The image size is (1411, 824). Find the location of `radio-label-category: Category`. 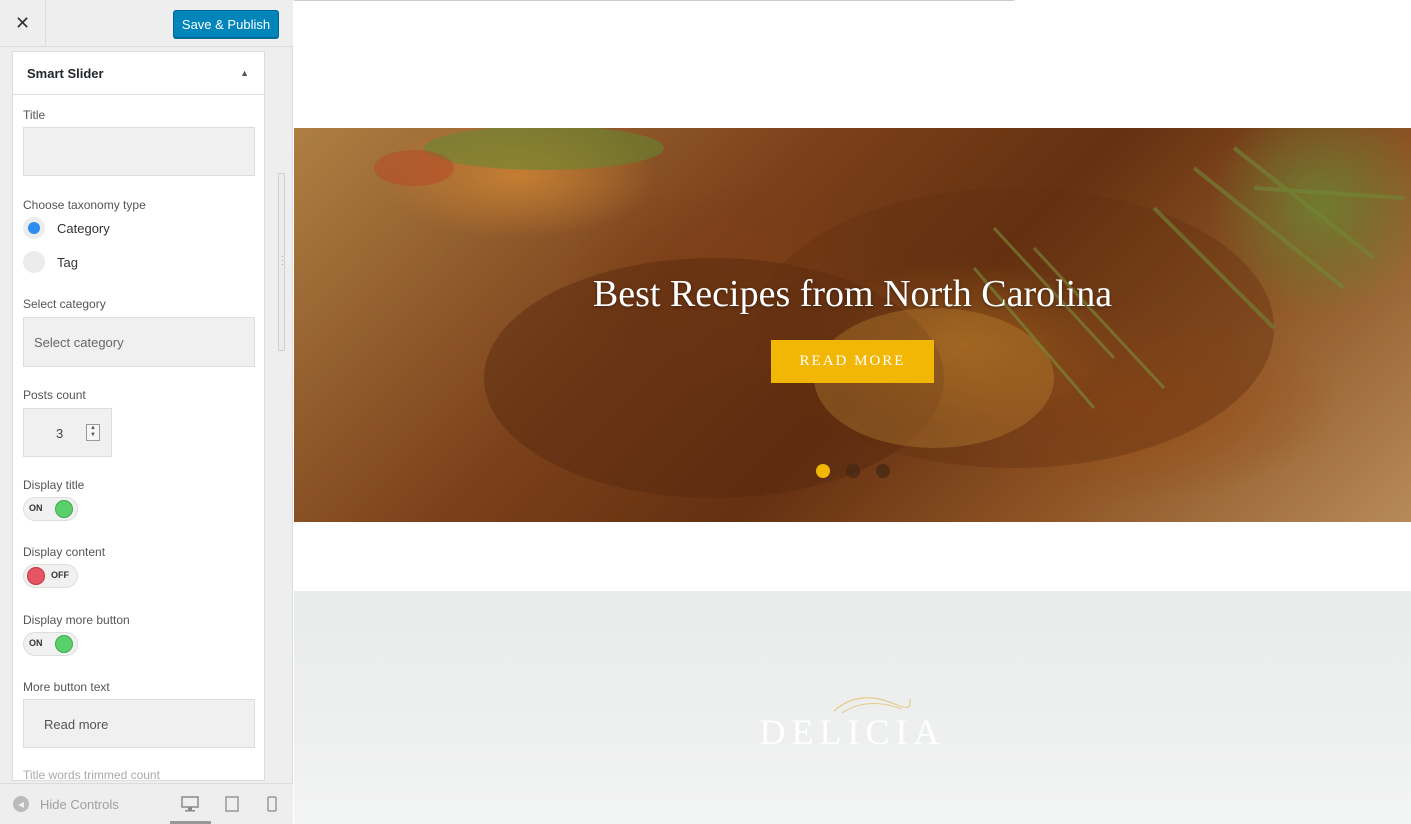

radio-label-category: Category is located at coordinates (83, 228).